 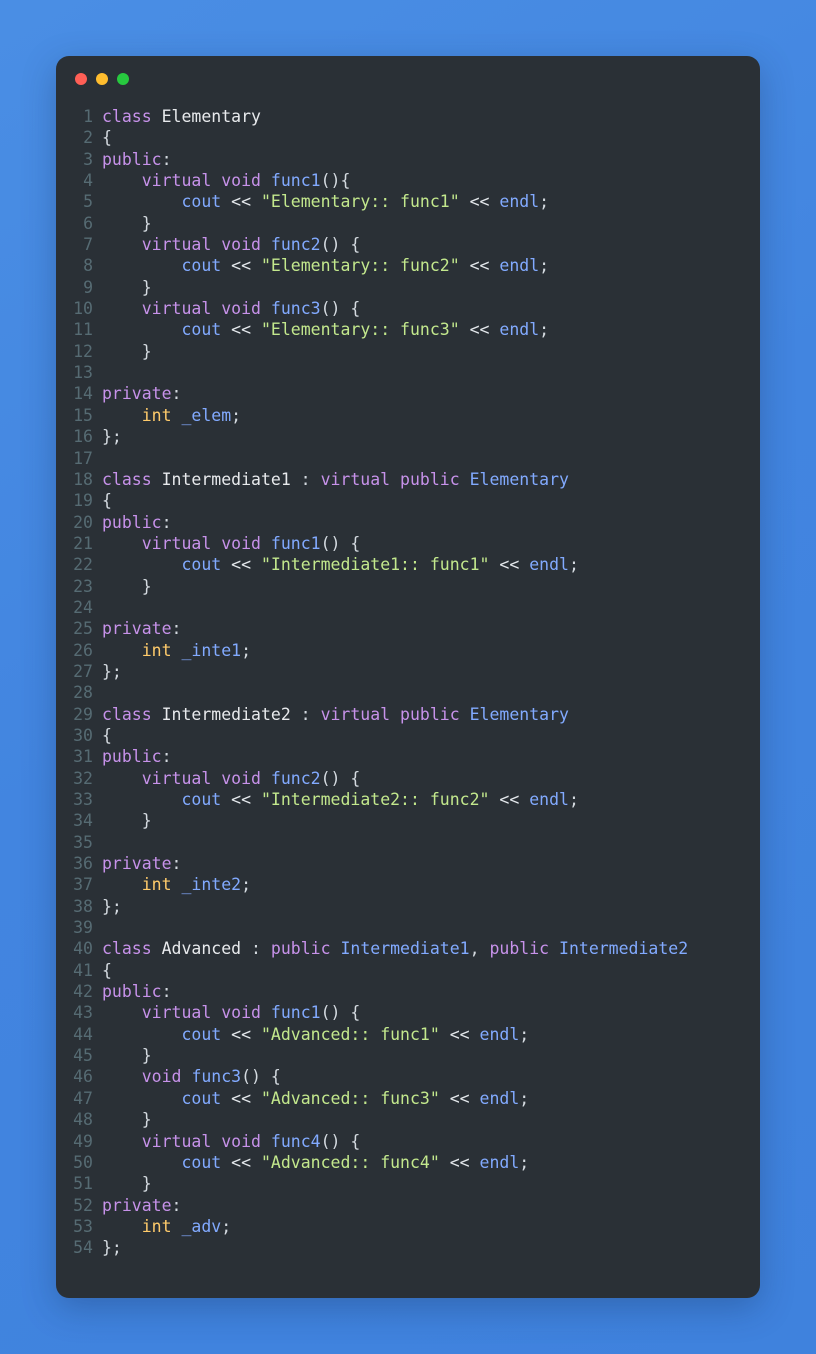 What do you see at coordinates (431, 650) in the screenshot?
I see `line-content: int _inte1;` at bounding box center [431, 650].